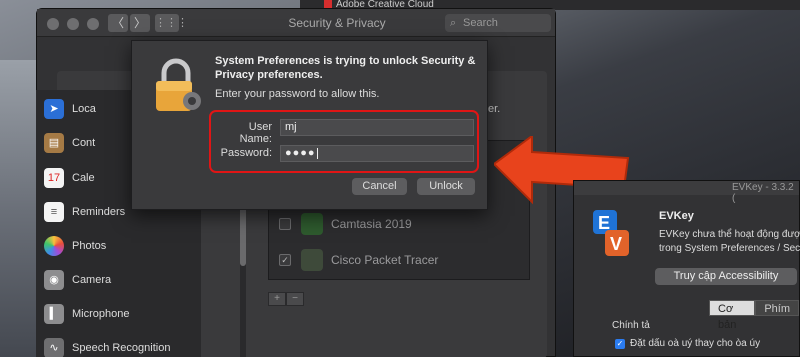 This screenshot has height=357, width=800. Describe the element at coordinates (84, 212) in the screenshot. I see `sidebar-item-reminders: ≡ Reminders` at that location.